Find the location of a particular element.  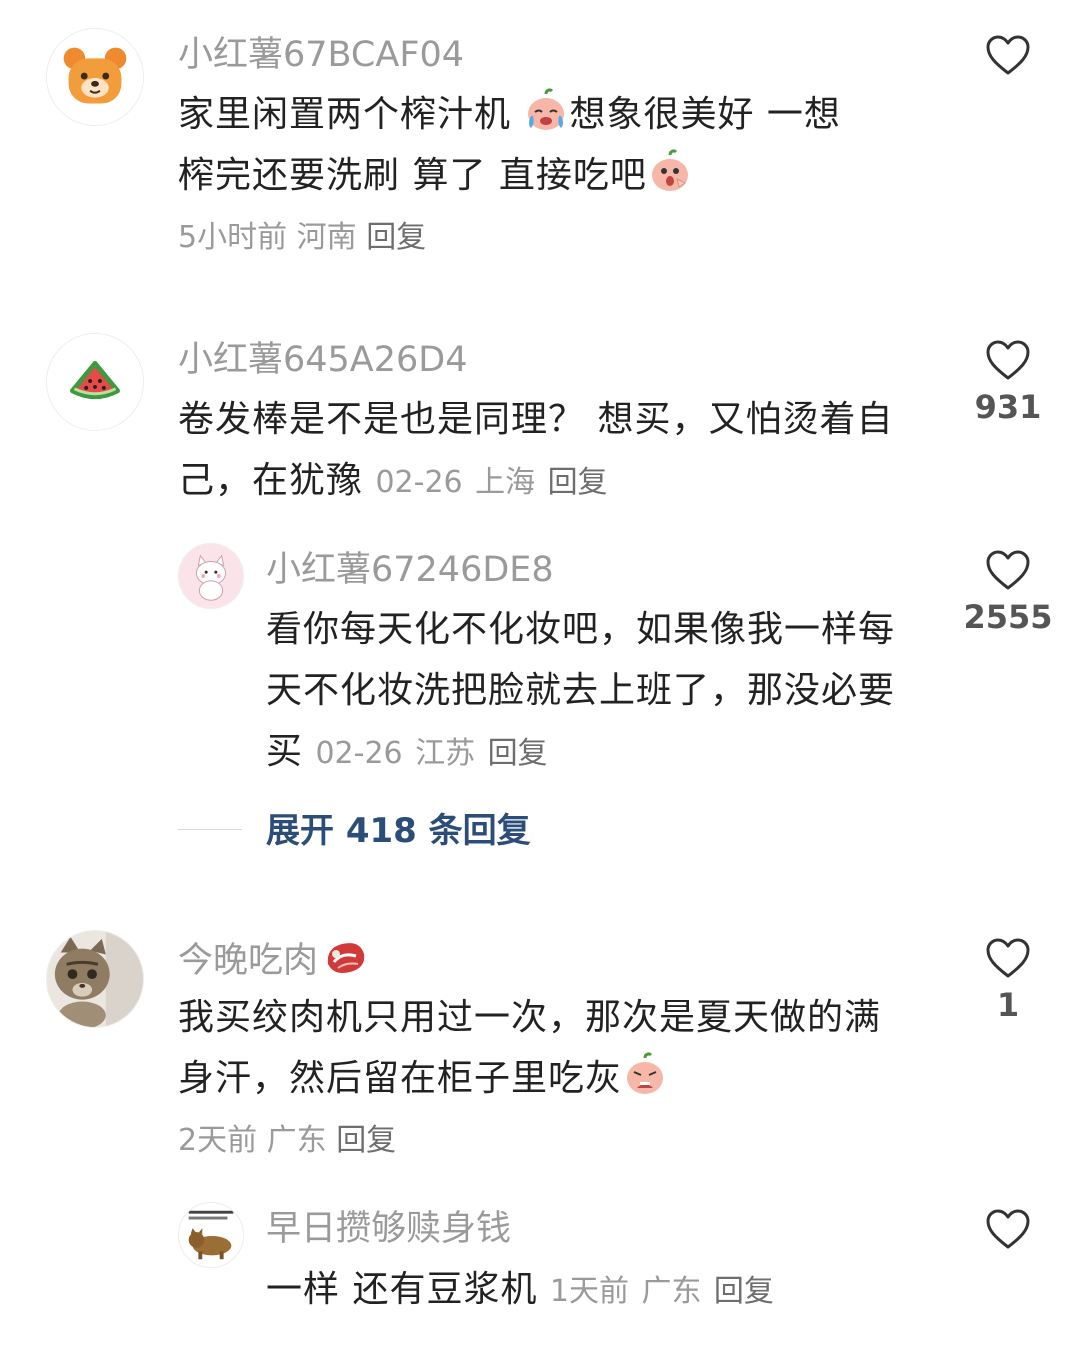

like-count: 931 is located at coordinates (1008, 407).